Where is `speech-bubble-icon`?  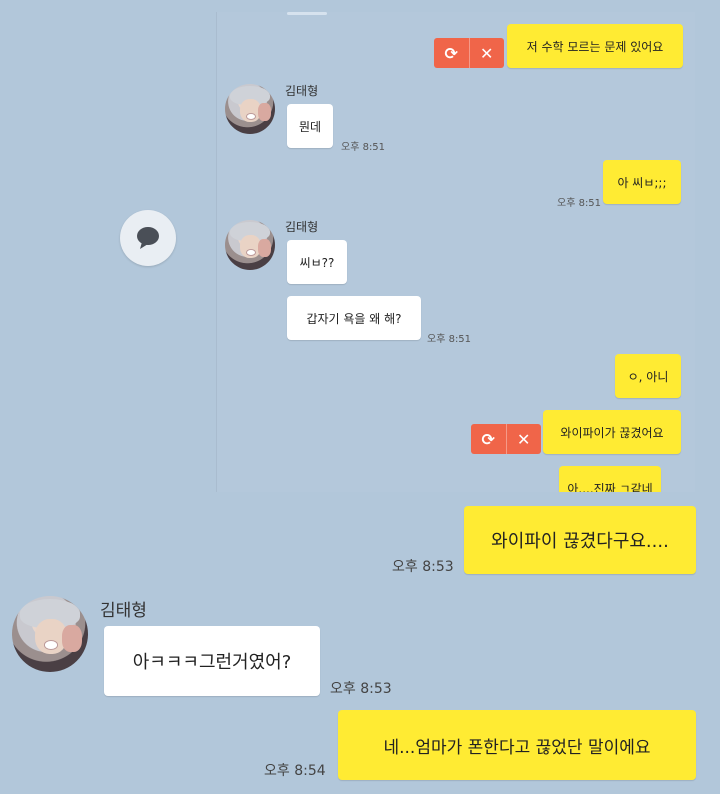
speech-bubble-icon is located at coordinates (148, 238).